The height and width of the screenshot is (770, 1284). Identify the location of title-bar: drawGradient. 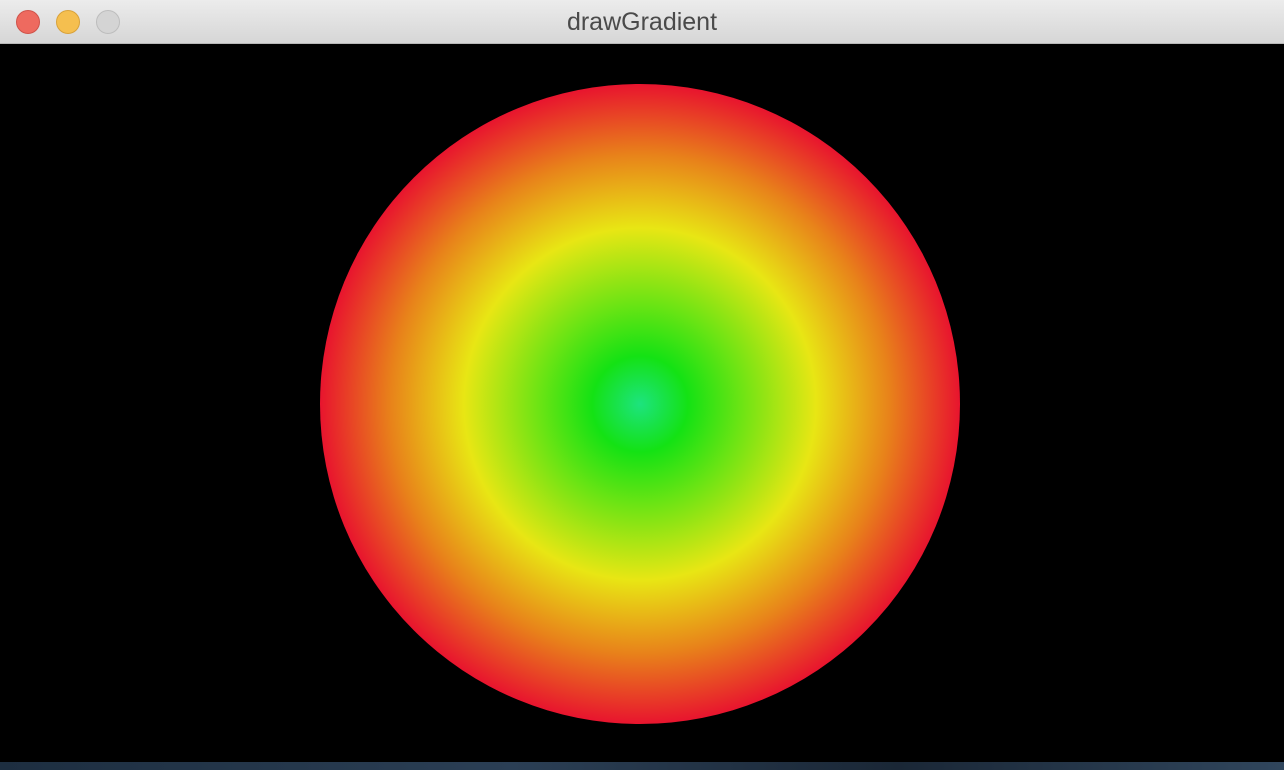
(642, 22).